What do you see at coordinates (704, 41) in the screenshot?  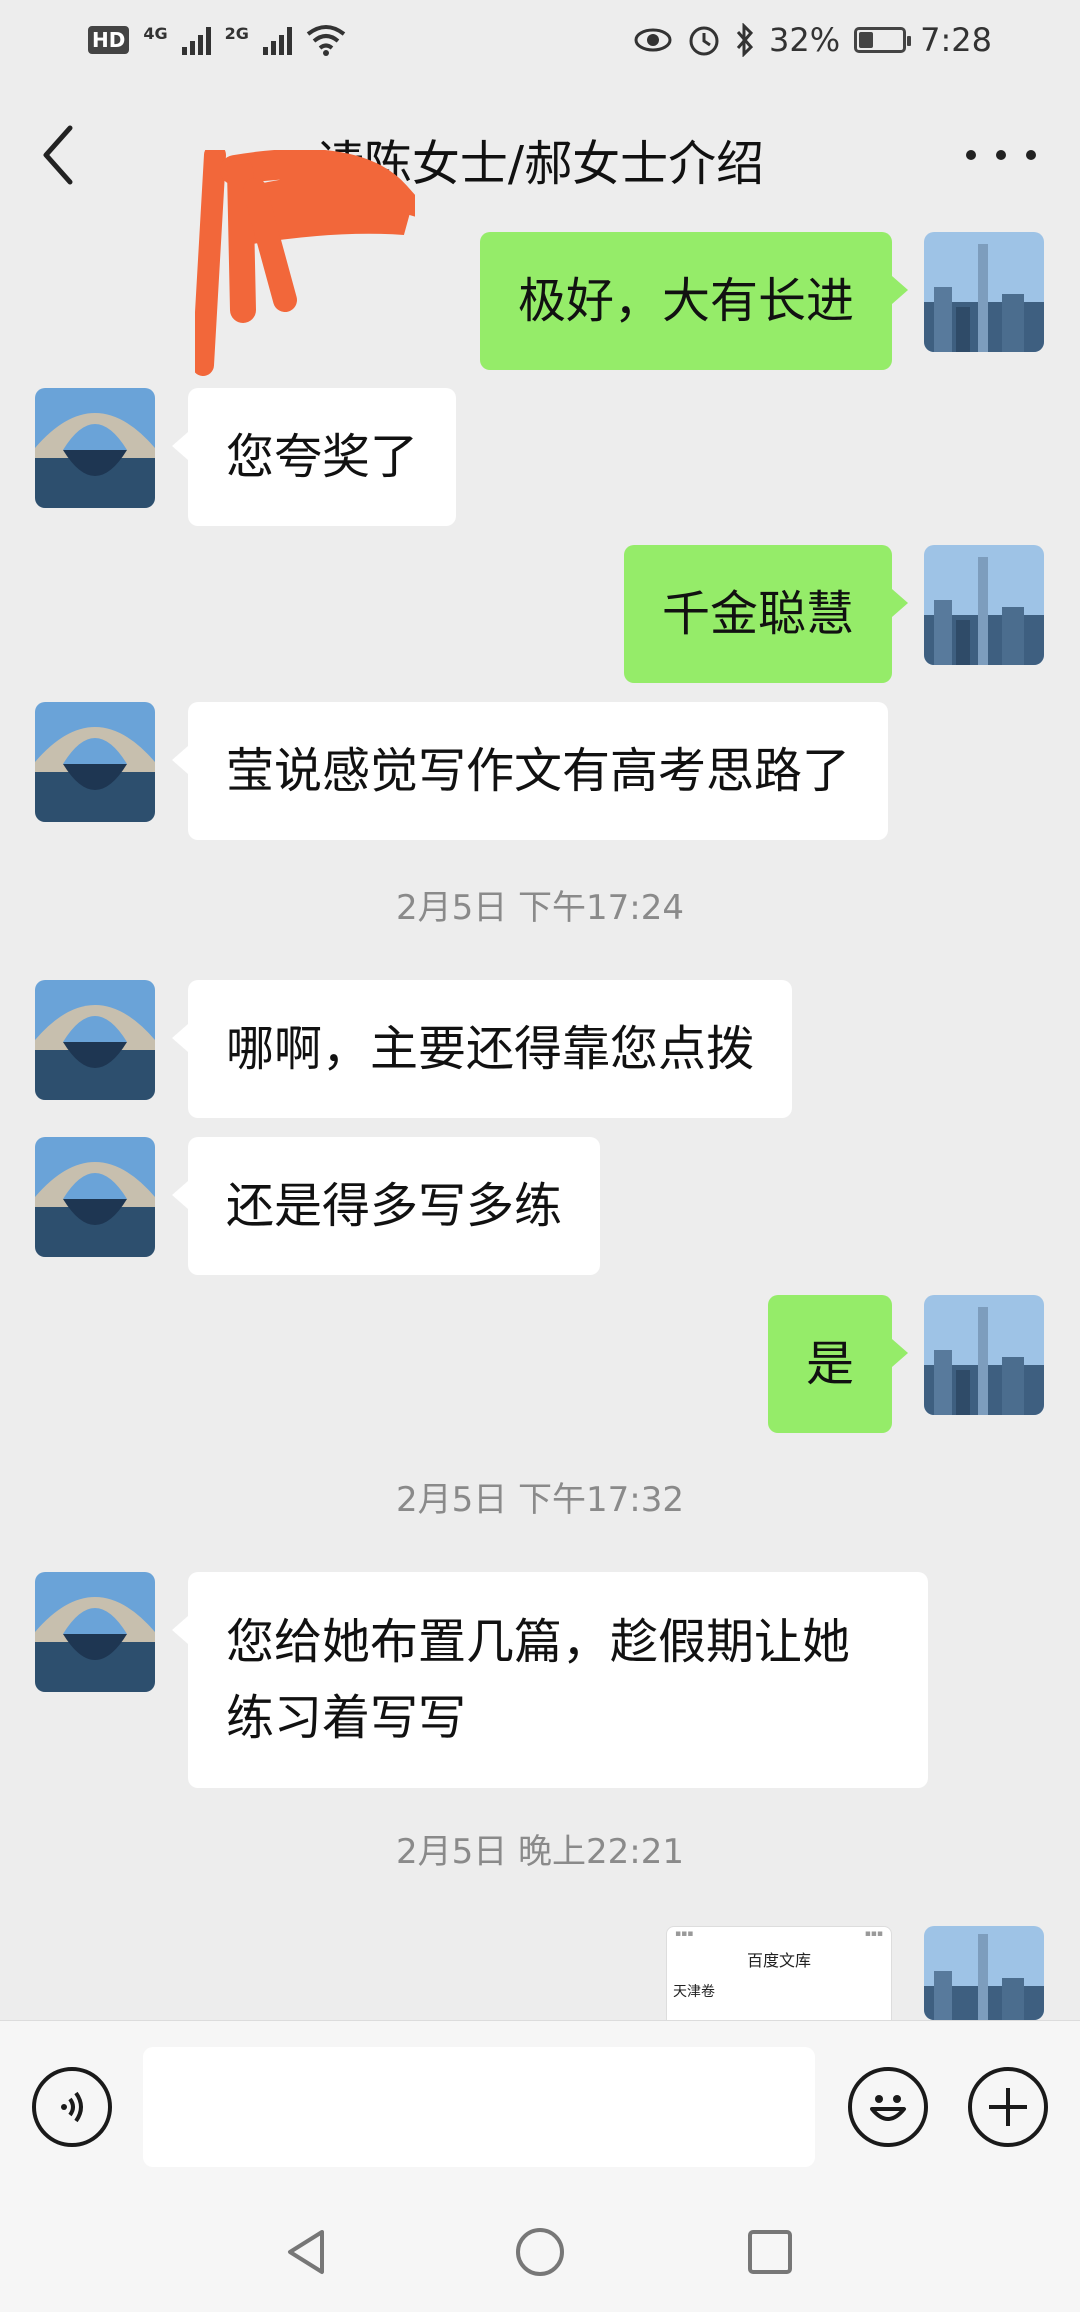 I see `alarm-icon` at bounding box center [704, 41].